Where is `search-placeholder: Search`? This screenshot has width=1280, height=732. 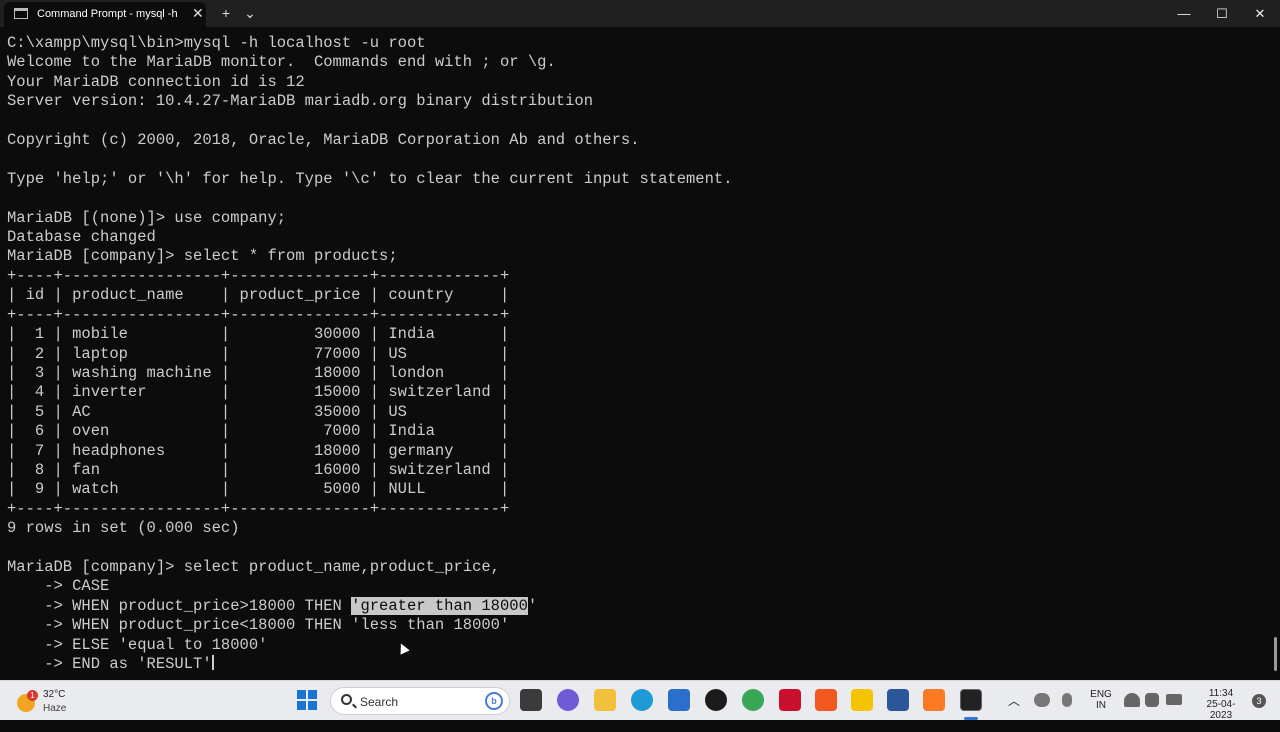 search-placeholder: Search is located at coordinates (379, 702).